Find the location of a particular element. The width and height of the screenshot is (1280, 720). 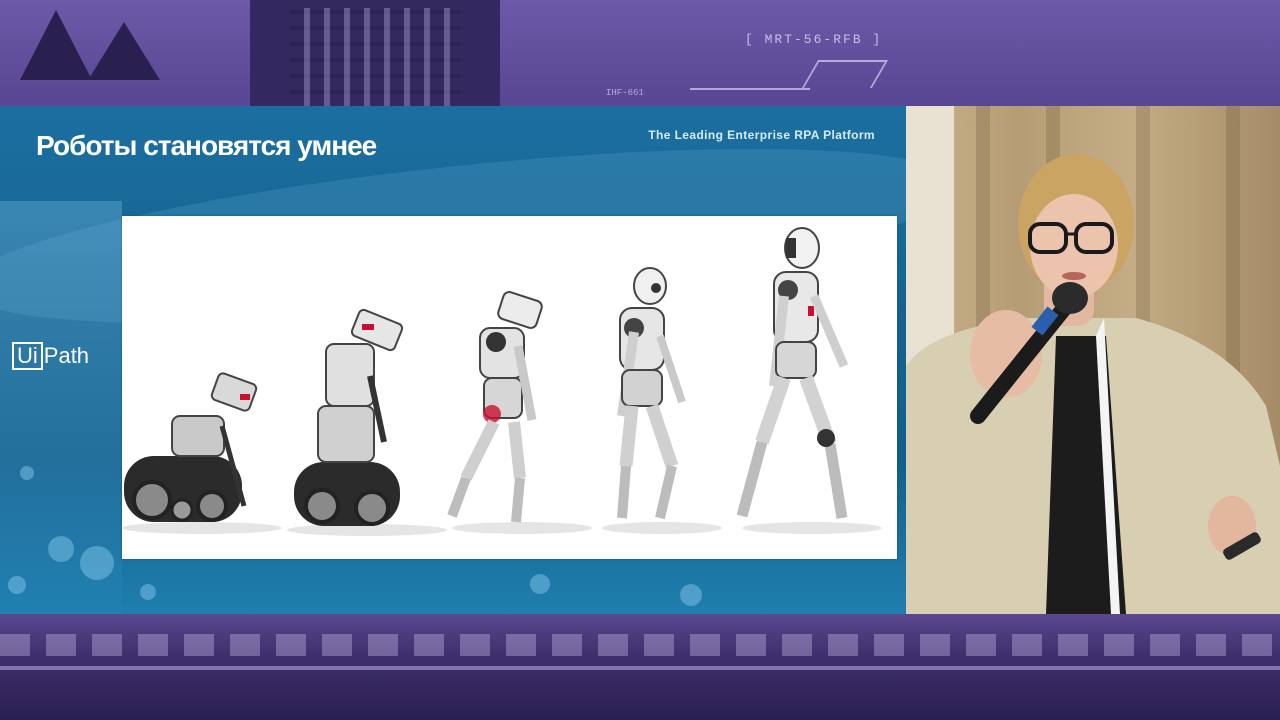

uipath-logo: Ui Path is located at coordinates (50, 356).